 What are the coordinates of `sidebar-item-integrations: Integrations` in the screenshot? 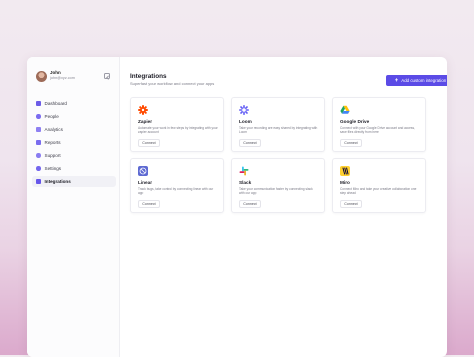 It's located at (74, 181).